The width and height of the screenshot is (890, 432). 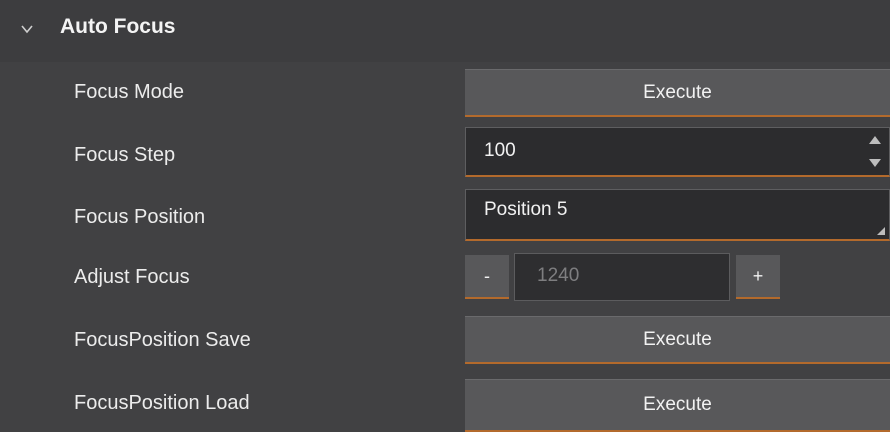 What do you see at coordinates (129, 92) in the screenshot?
I see `focus-mode-label: Focus Mode` at bounding box center [129, 92].